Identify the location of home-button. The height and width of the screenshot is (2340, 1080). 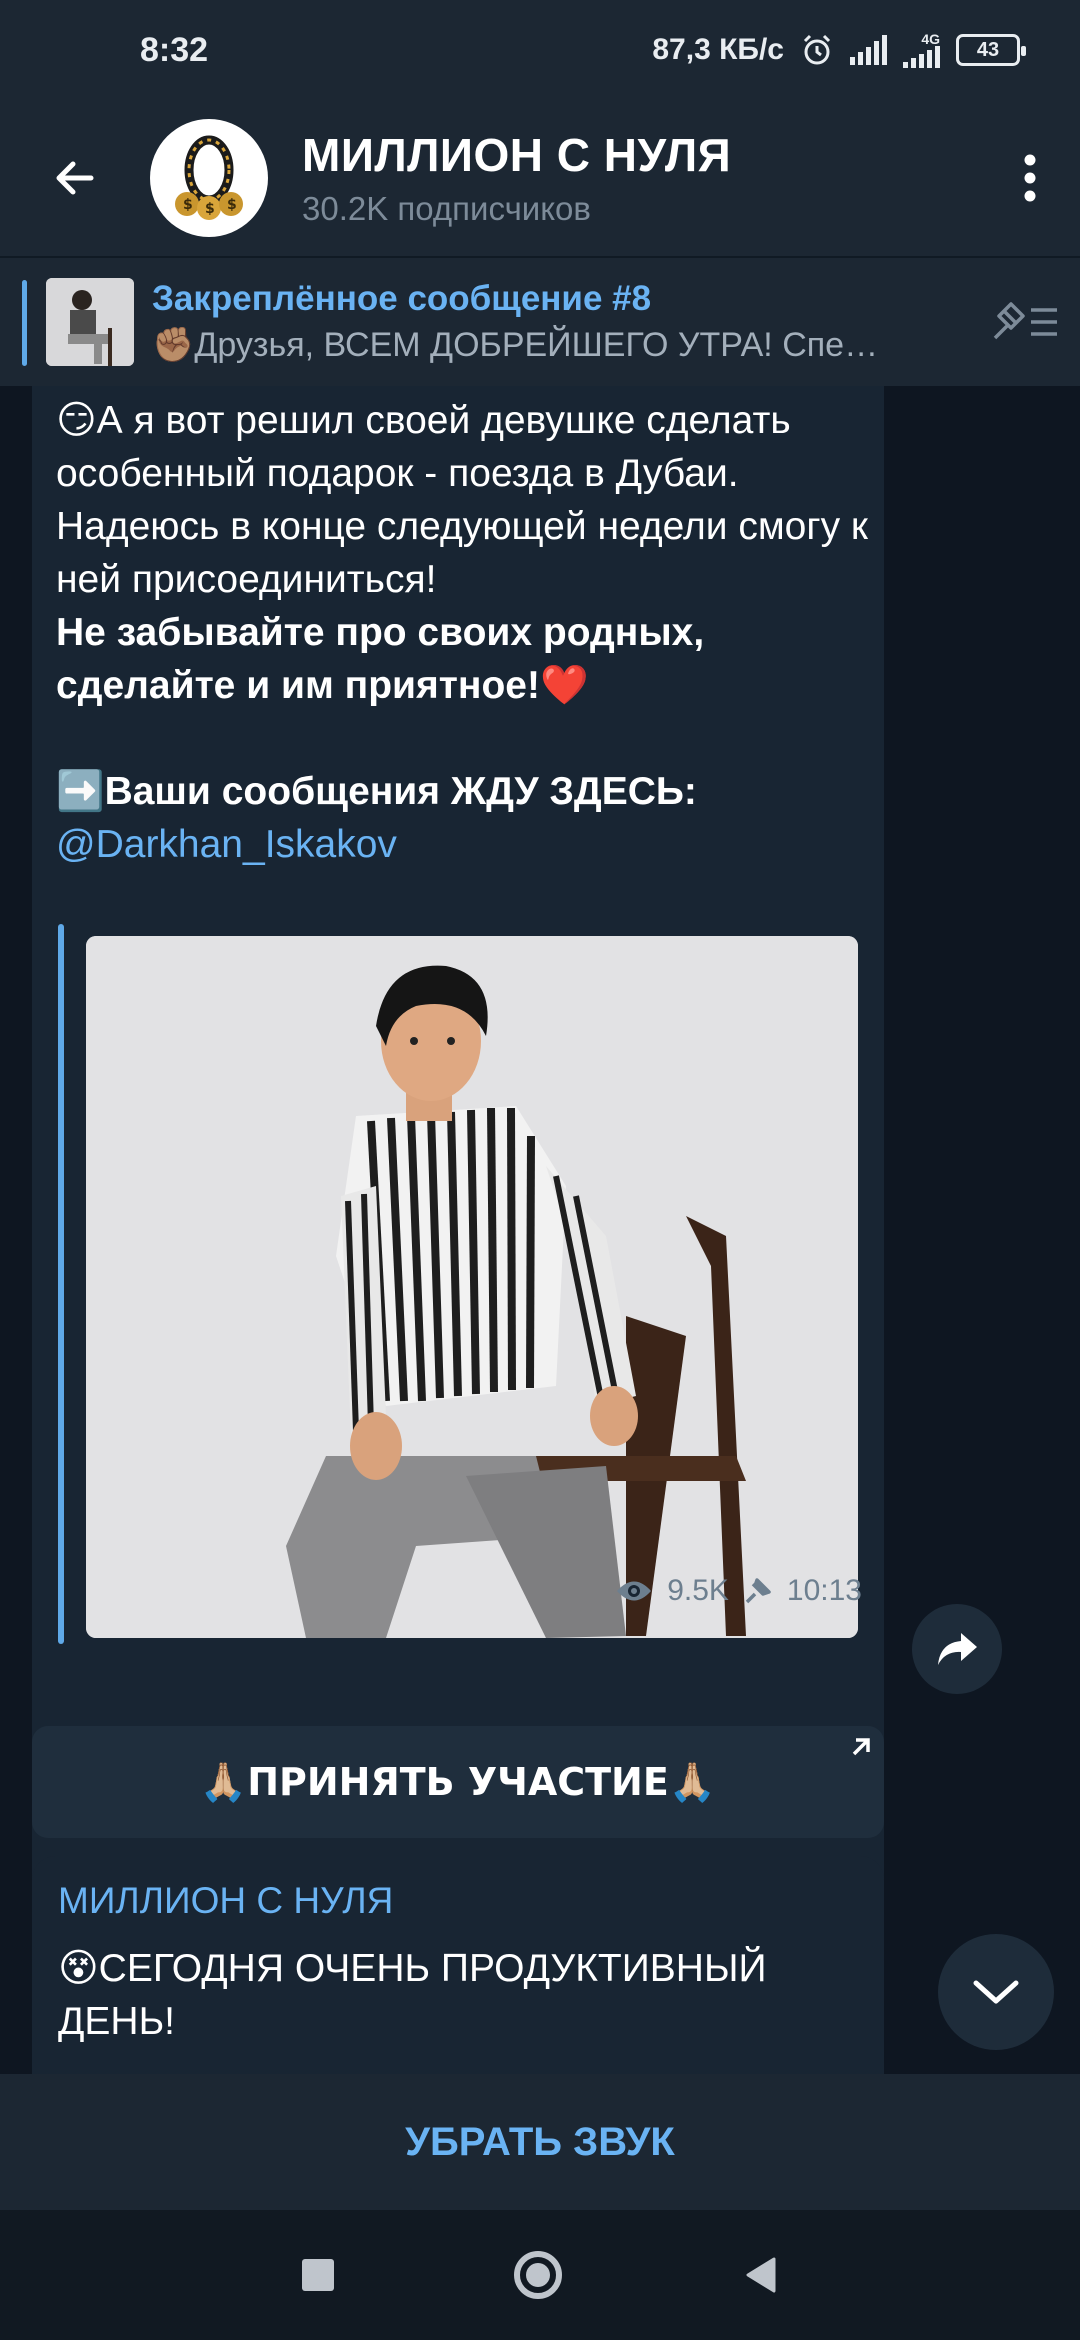
(538, 2275).